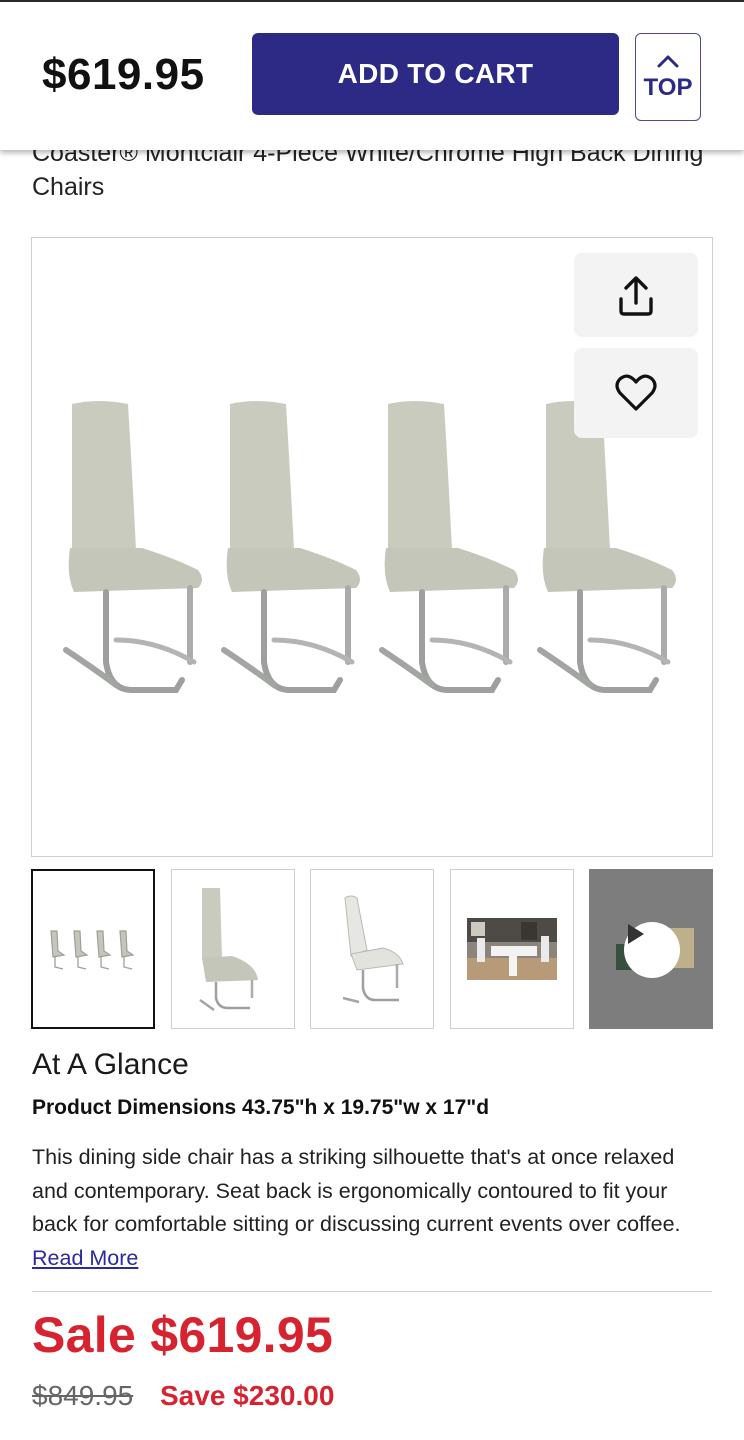  I want to click on thumbnail-dining-room-scene, so click(512, 949).